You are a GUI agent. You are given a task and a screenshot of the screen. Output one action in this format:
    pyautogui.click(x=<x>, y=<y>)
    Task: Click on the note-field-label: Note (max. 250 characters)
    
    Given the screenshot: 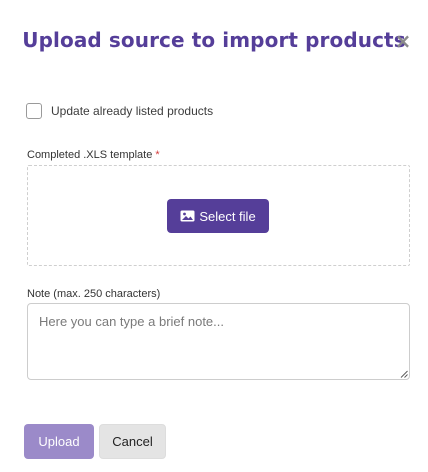 What is the action you would take?
    pyautogui.click(x=94, y=294)
    